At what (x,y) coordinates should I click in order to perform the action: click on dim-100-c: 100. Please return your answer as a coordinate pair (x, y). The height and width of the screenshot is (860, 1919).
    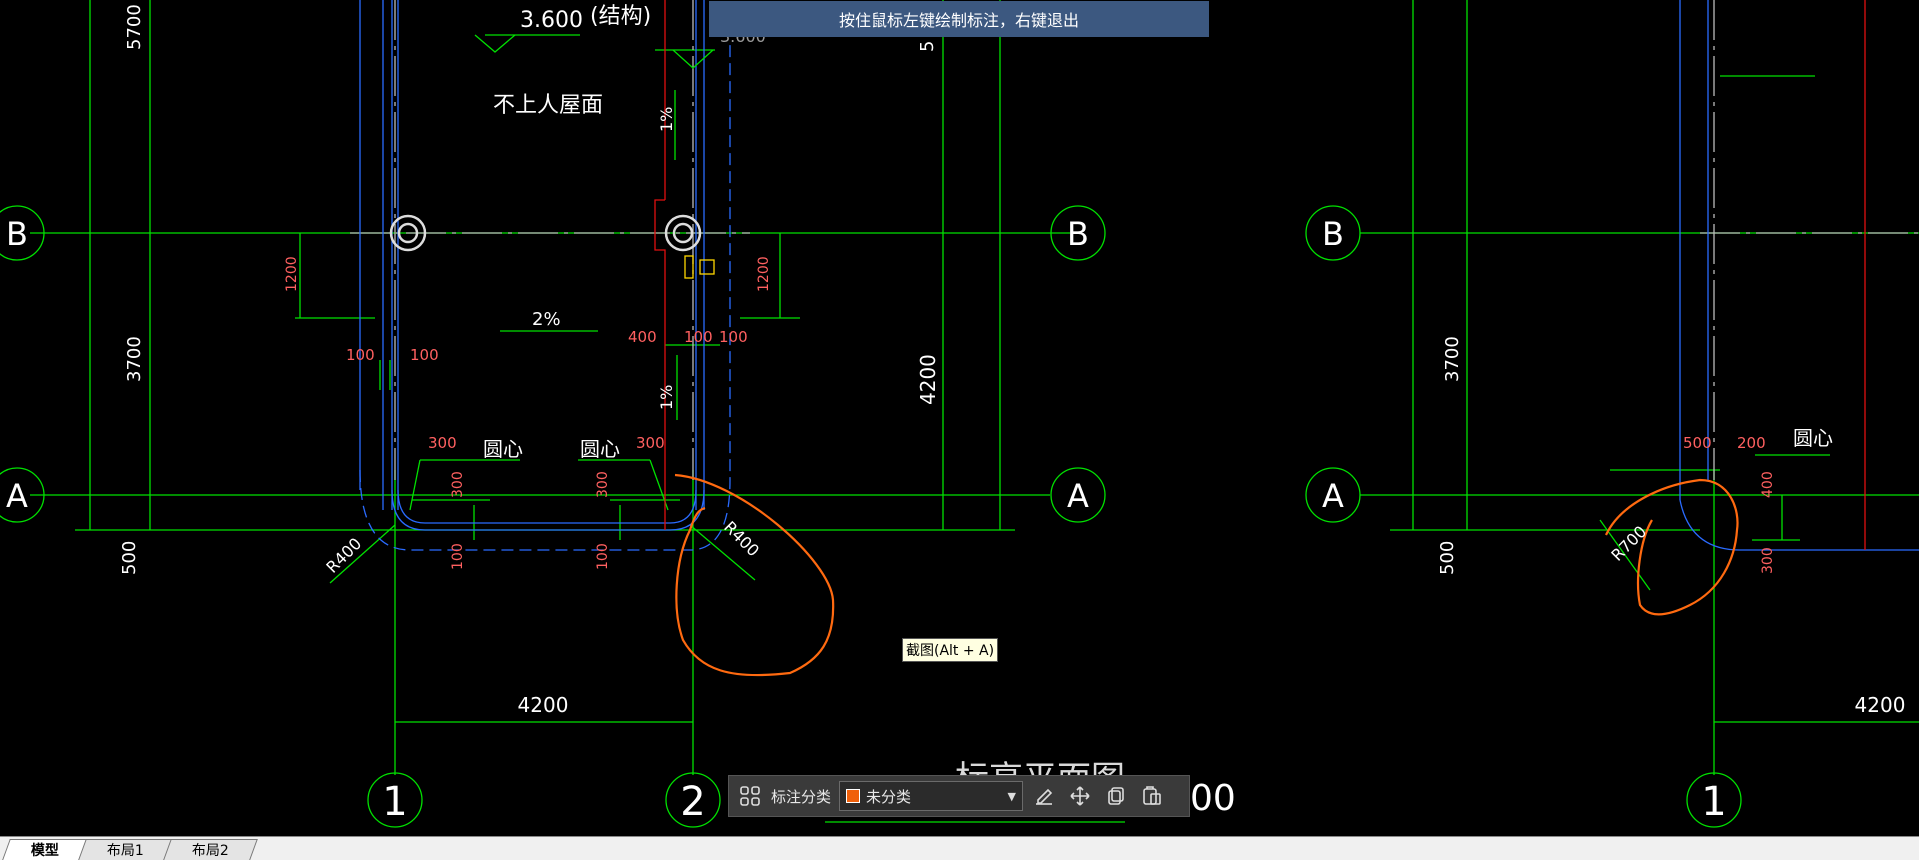
    Looking at the image, I should click on (698, 337).